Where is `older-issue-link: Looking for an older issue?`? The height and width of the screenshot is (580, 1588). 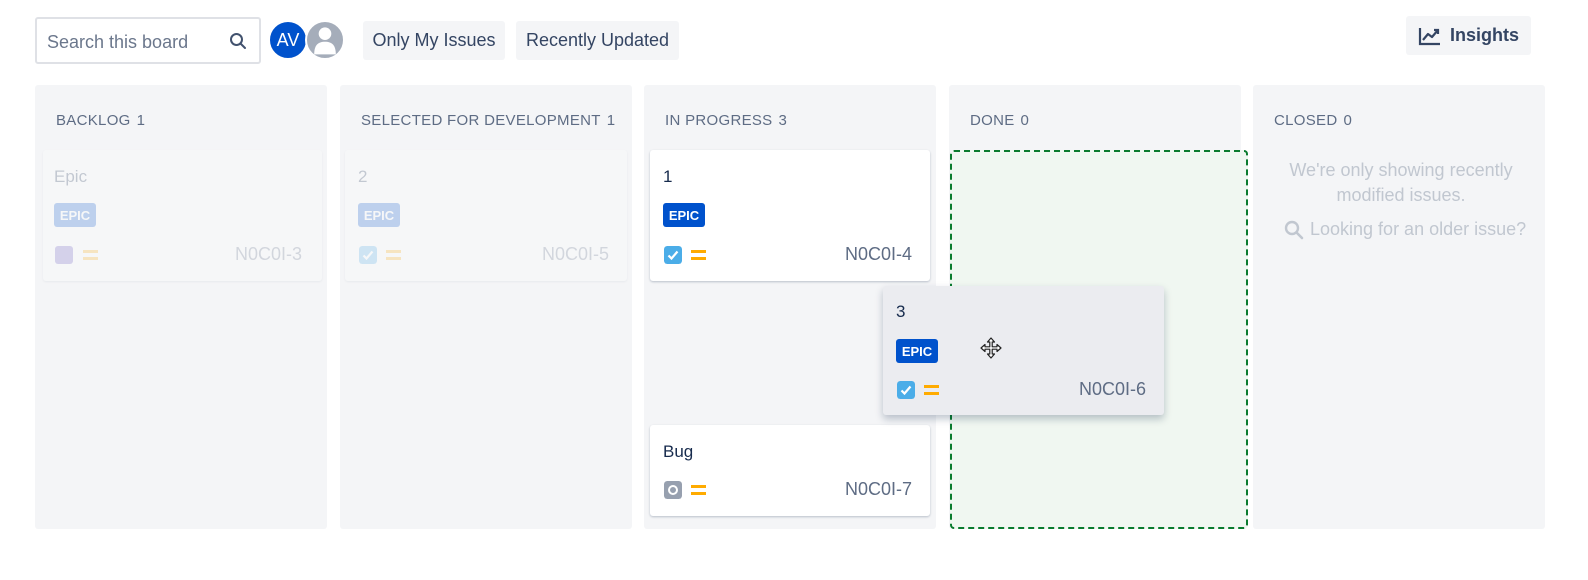 older-issue-link: Looking for an older issue? is located at coordinates (1405, 229).